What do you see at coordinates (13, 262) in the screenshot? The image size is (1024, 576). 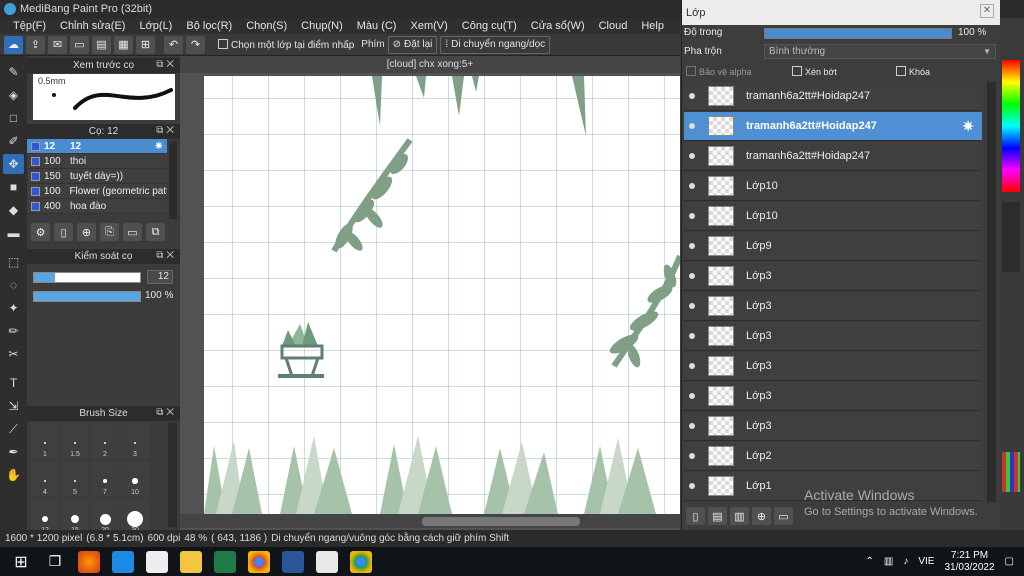 I see `select-rect-tool-icon: ⬚` at bounding box center [13, 262].